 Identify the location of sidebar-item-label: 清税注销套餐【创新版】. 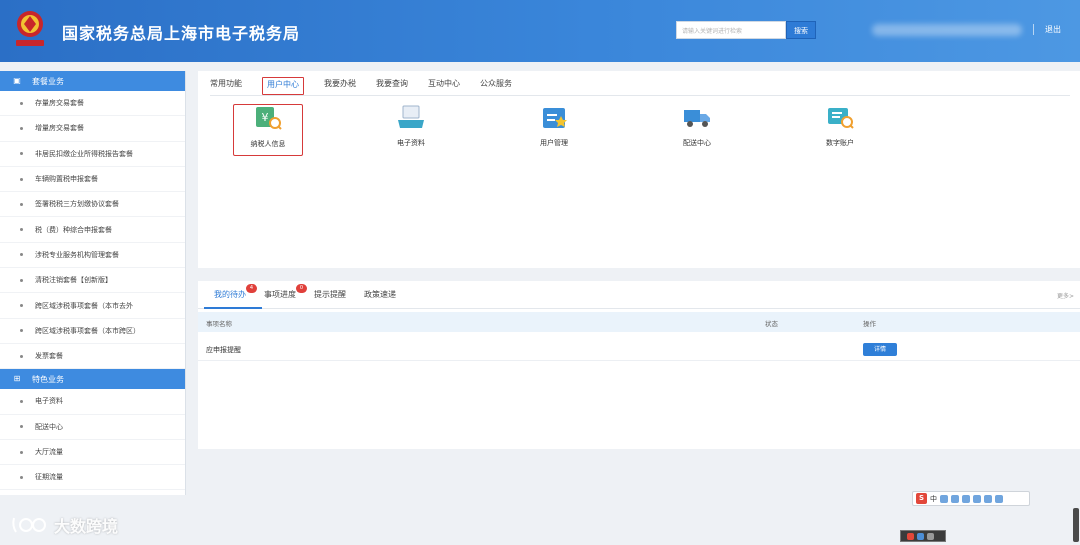
(73, 280).